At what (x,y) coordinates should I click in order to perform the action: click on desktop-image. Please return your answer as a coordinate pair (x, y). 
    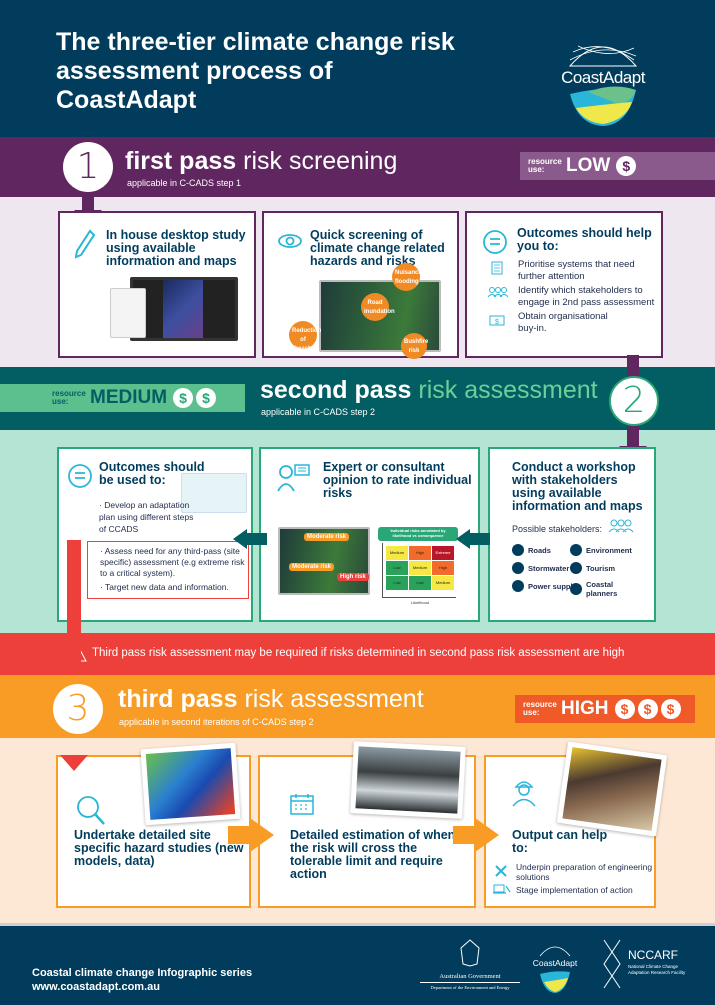
    Looking at the image, I should click on (184, 309).